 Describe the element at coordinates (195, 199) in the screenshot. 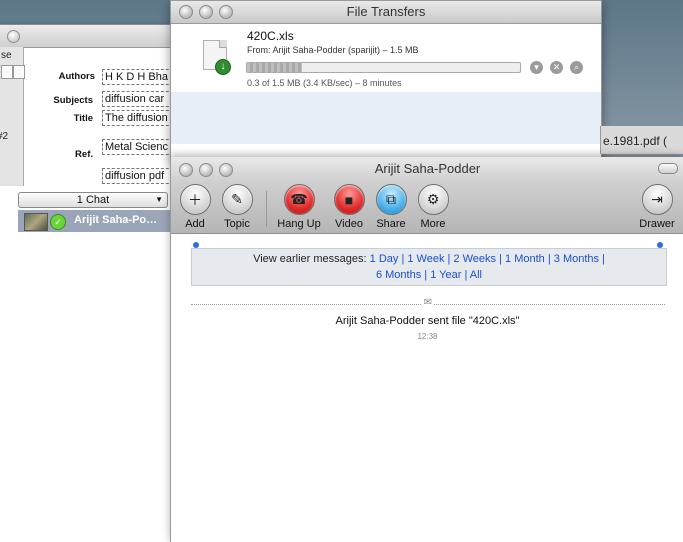

I see `plus-icon: ＋` at that location.